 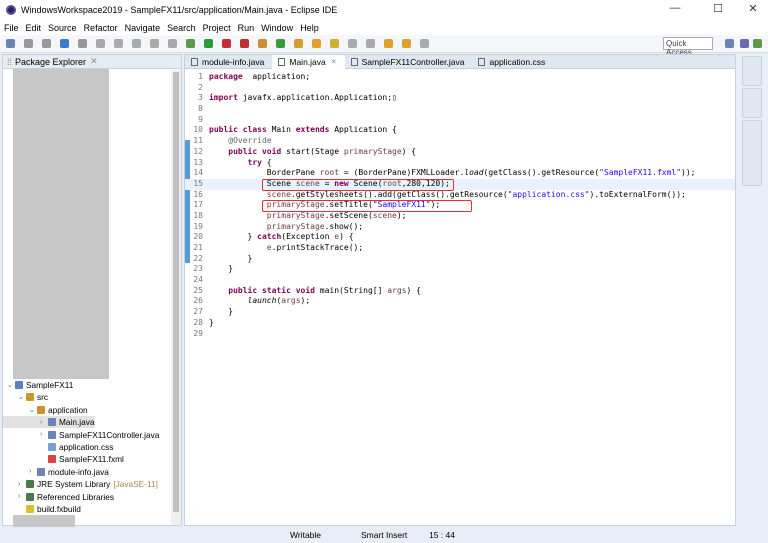 I want to click on tab-main-java: Main.java ✕, so click(x=308, y=62).